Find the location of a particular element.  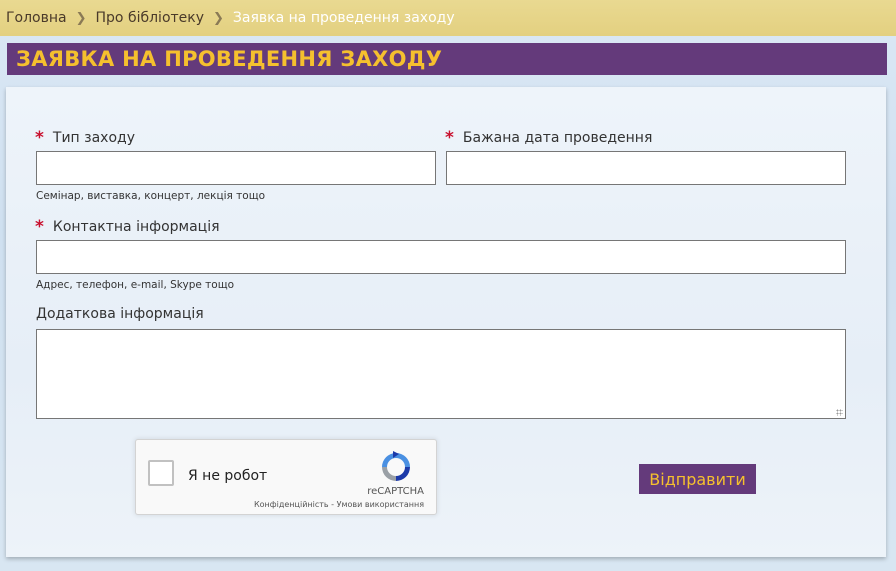

event-type-input is located at coordinates (236, 168).